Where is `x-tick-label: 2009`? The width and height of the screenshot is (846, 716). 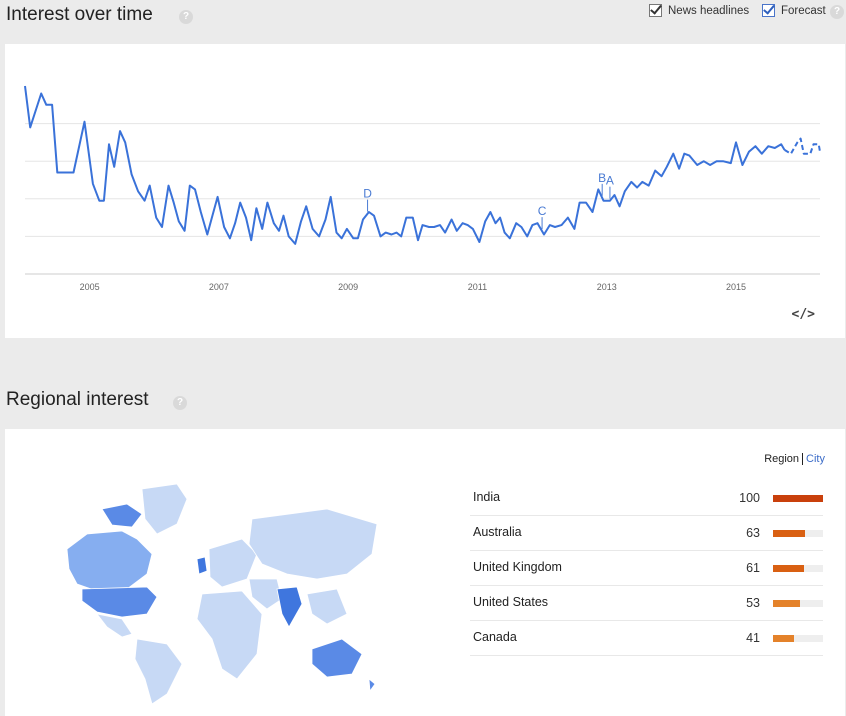 x-tick-label: 2009 is located at coordinates (348, 287).